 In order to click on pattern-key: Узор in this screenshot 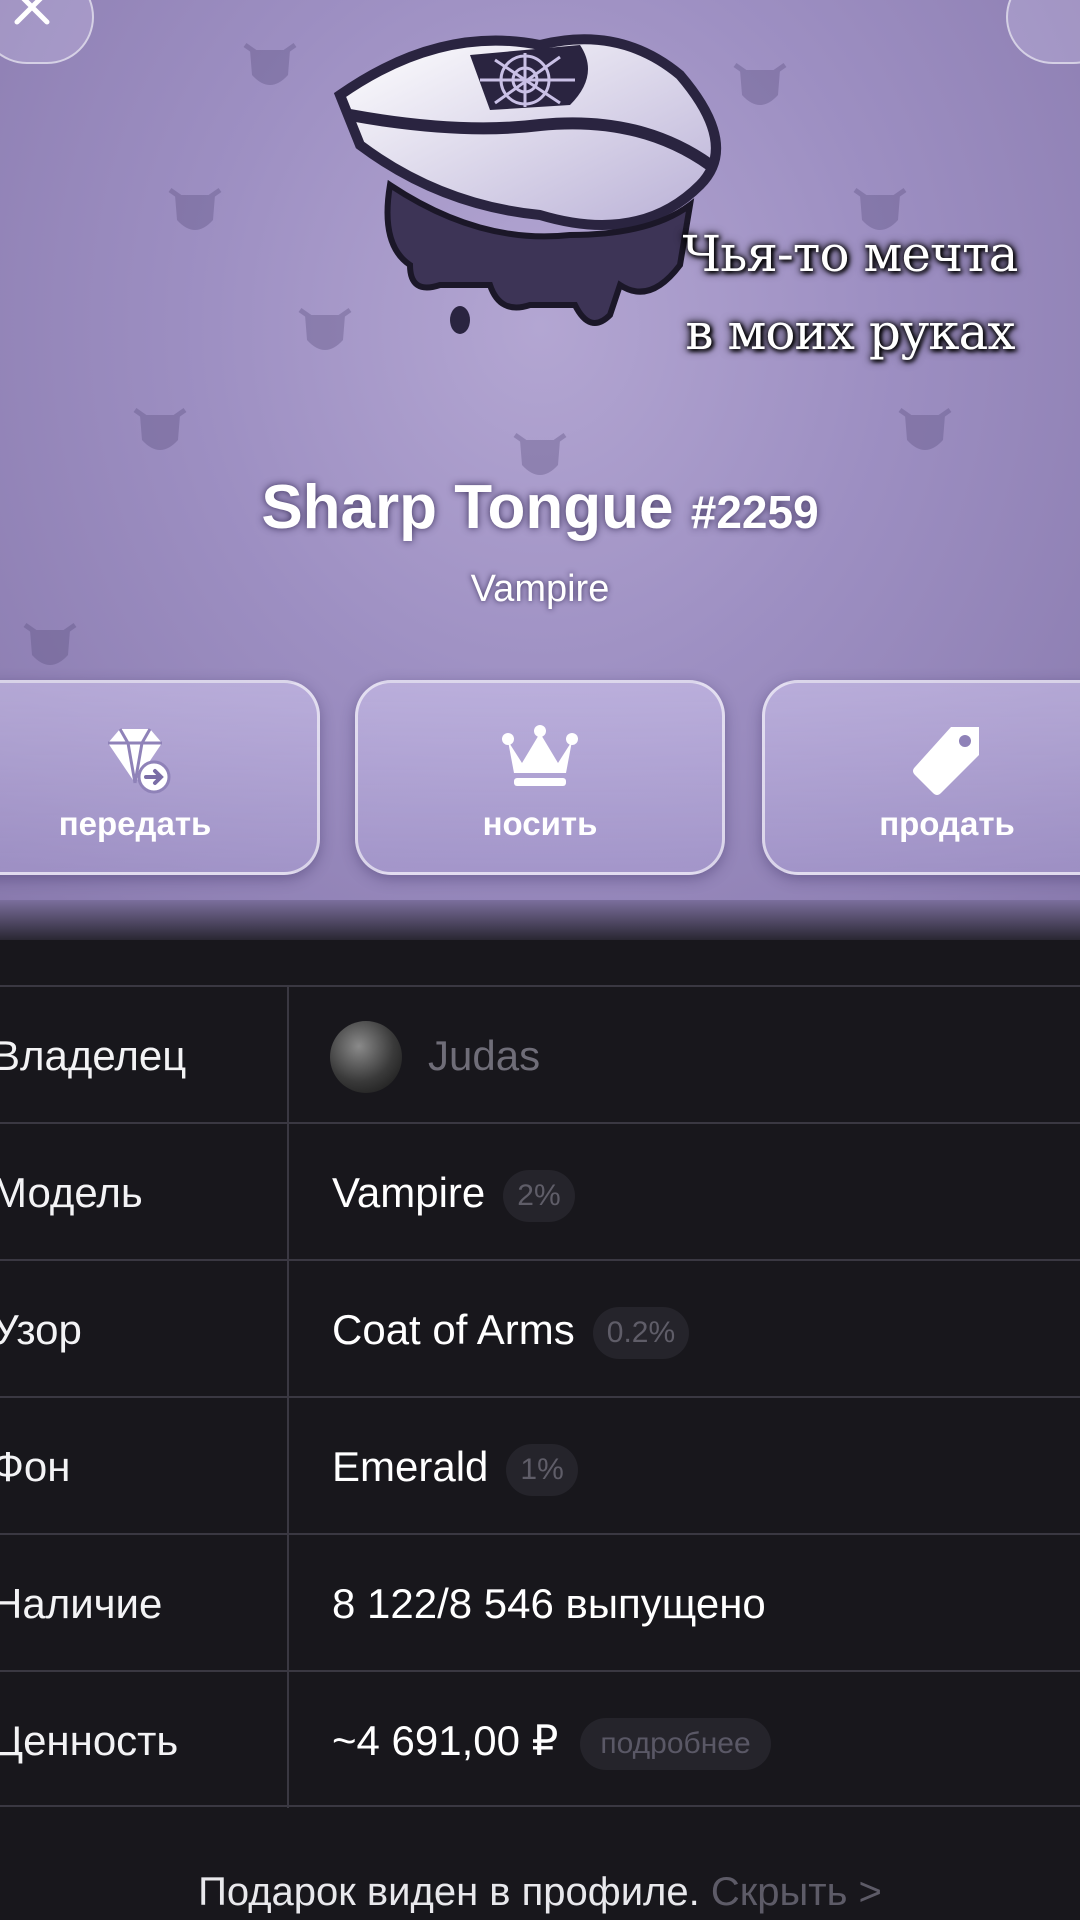, I will do `click(41, 1329)`.